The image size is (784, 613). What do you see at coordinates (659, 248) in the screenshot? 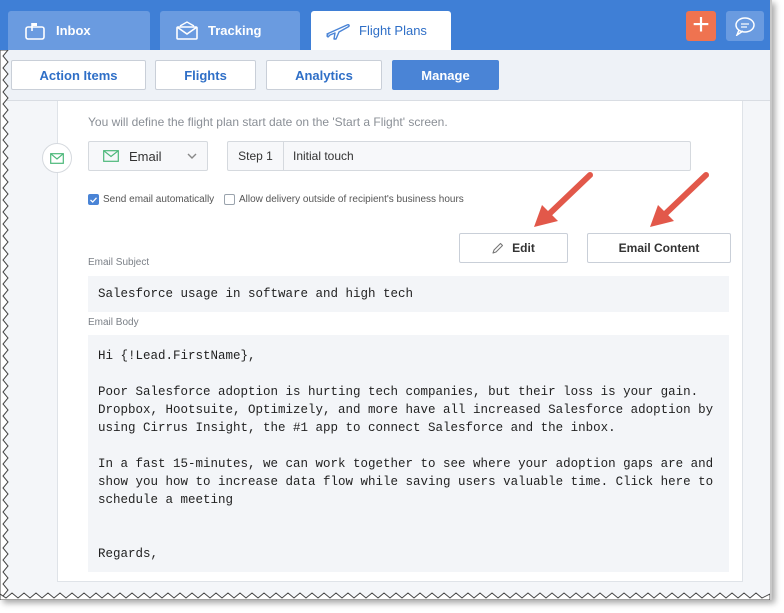
I see `email-content-button: Email Content` at bounding box center [659, 248].